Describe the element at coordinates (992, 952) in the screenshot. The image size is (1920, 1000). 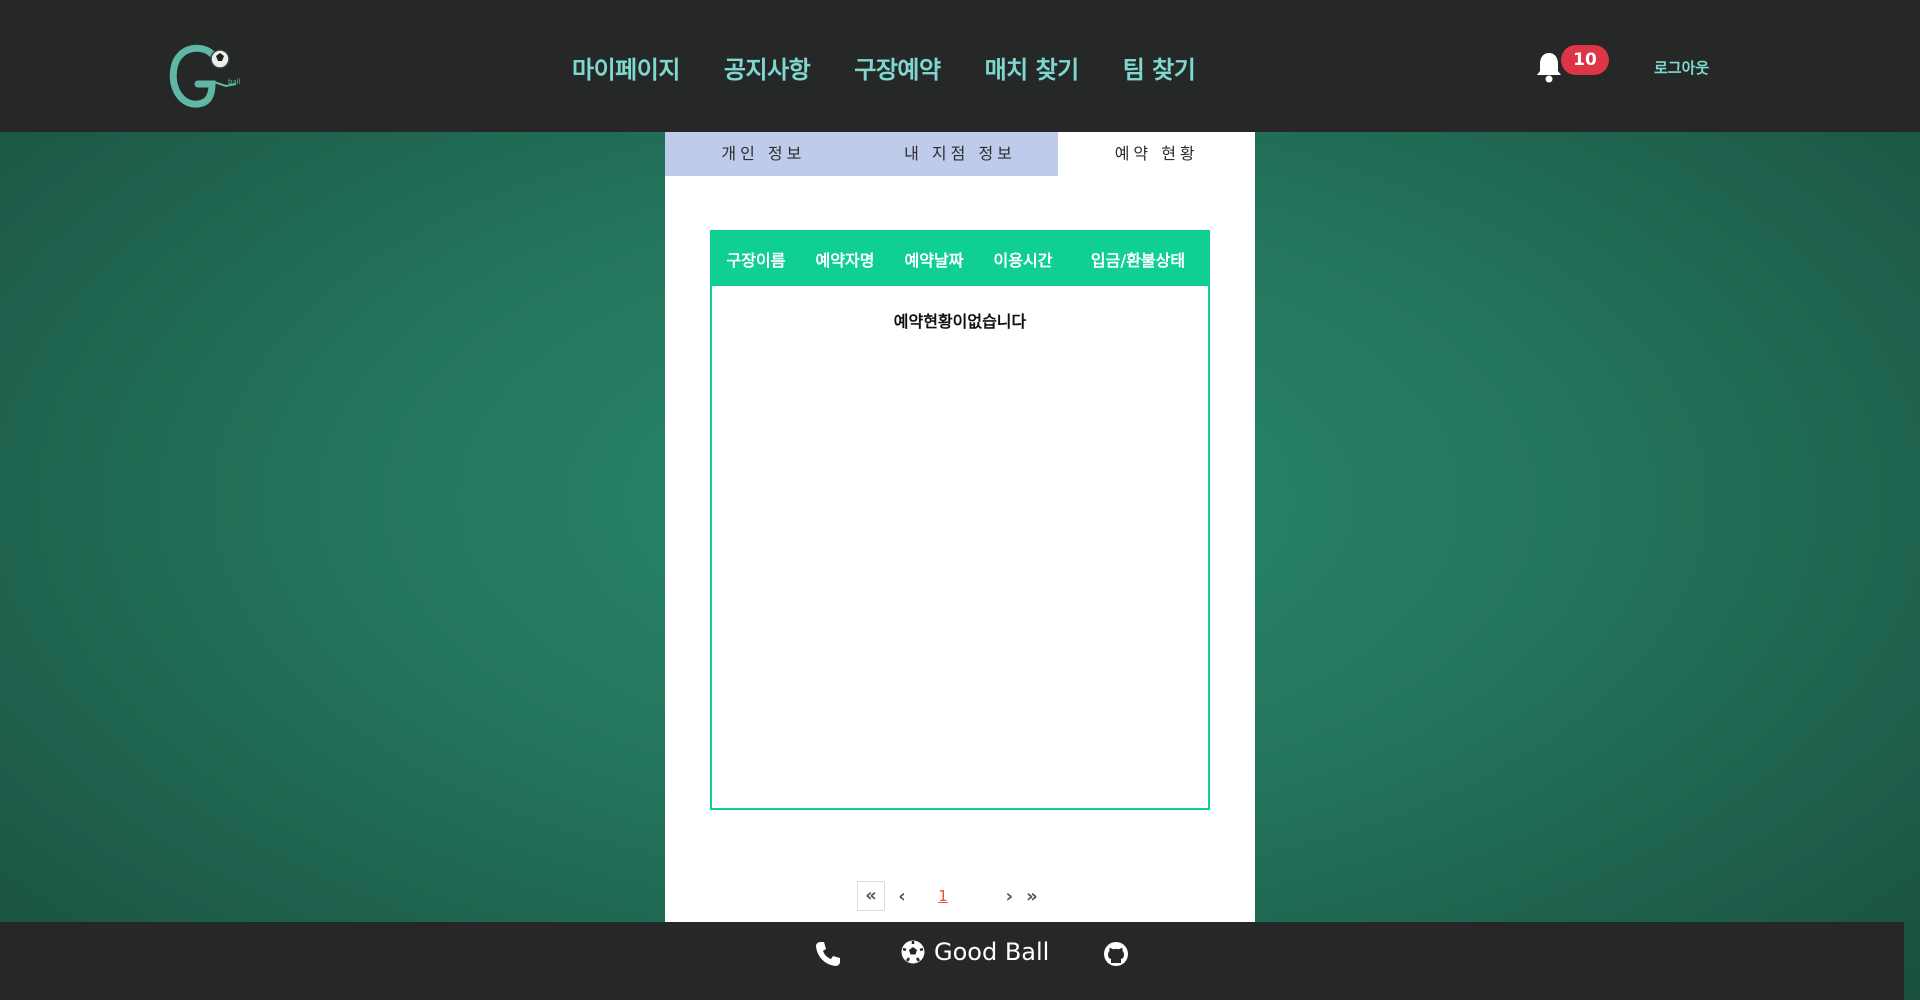
I see `brand-name: Good Ball` at that location.